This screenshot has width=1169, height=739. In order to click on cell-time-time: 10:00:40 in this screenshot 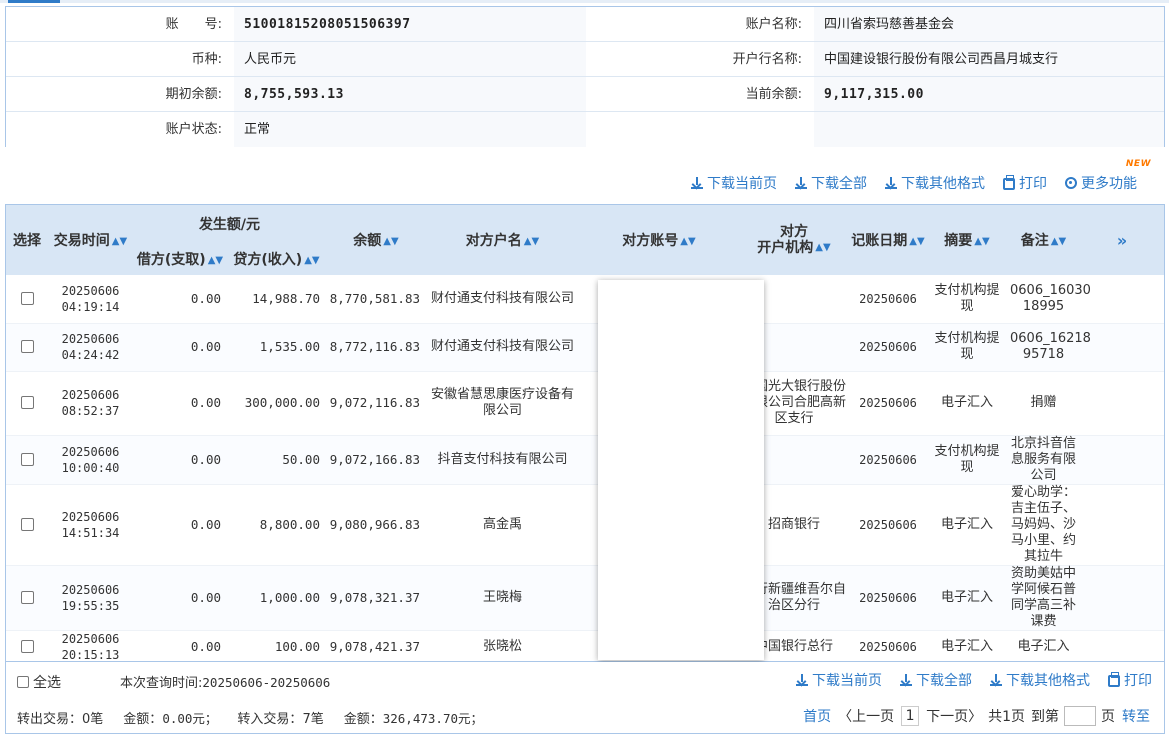, I will do `click(90, 467)`.